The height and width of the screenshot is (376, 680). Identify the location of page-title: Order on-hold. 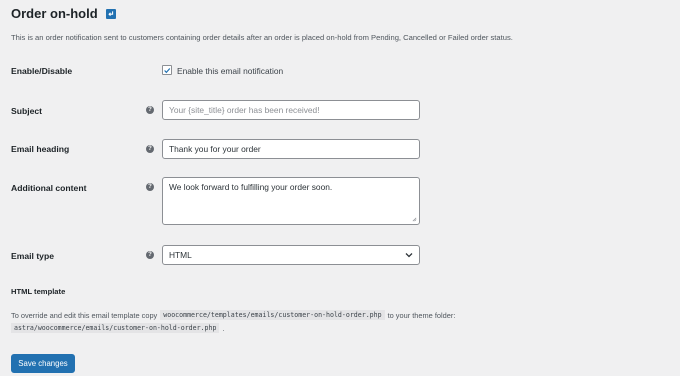
(54, 13).